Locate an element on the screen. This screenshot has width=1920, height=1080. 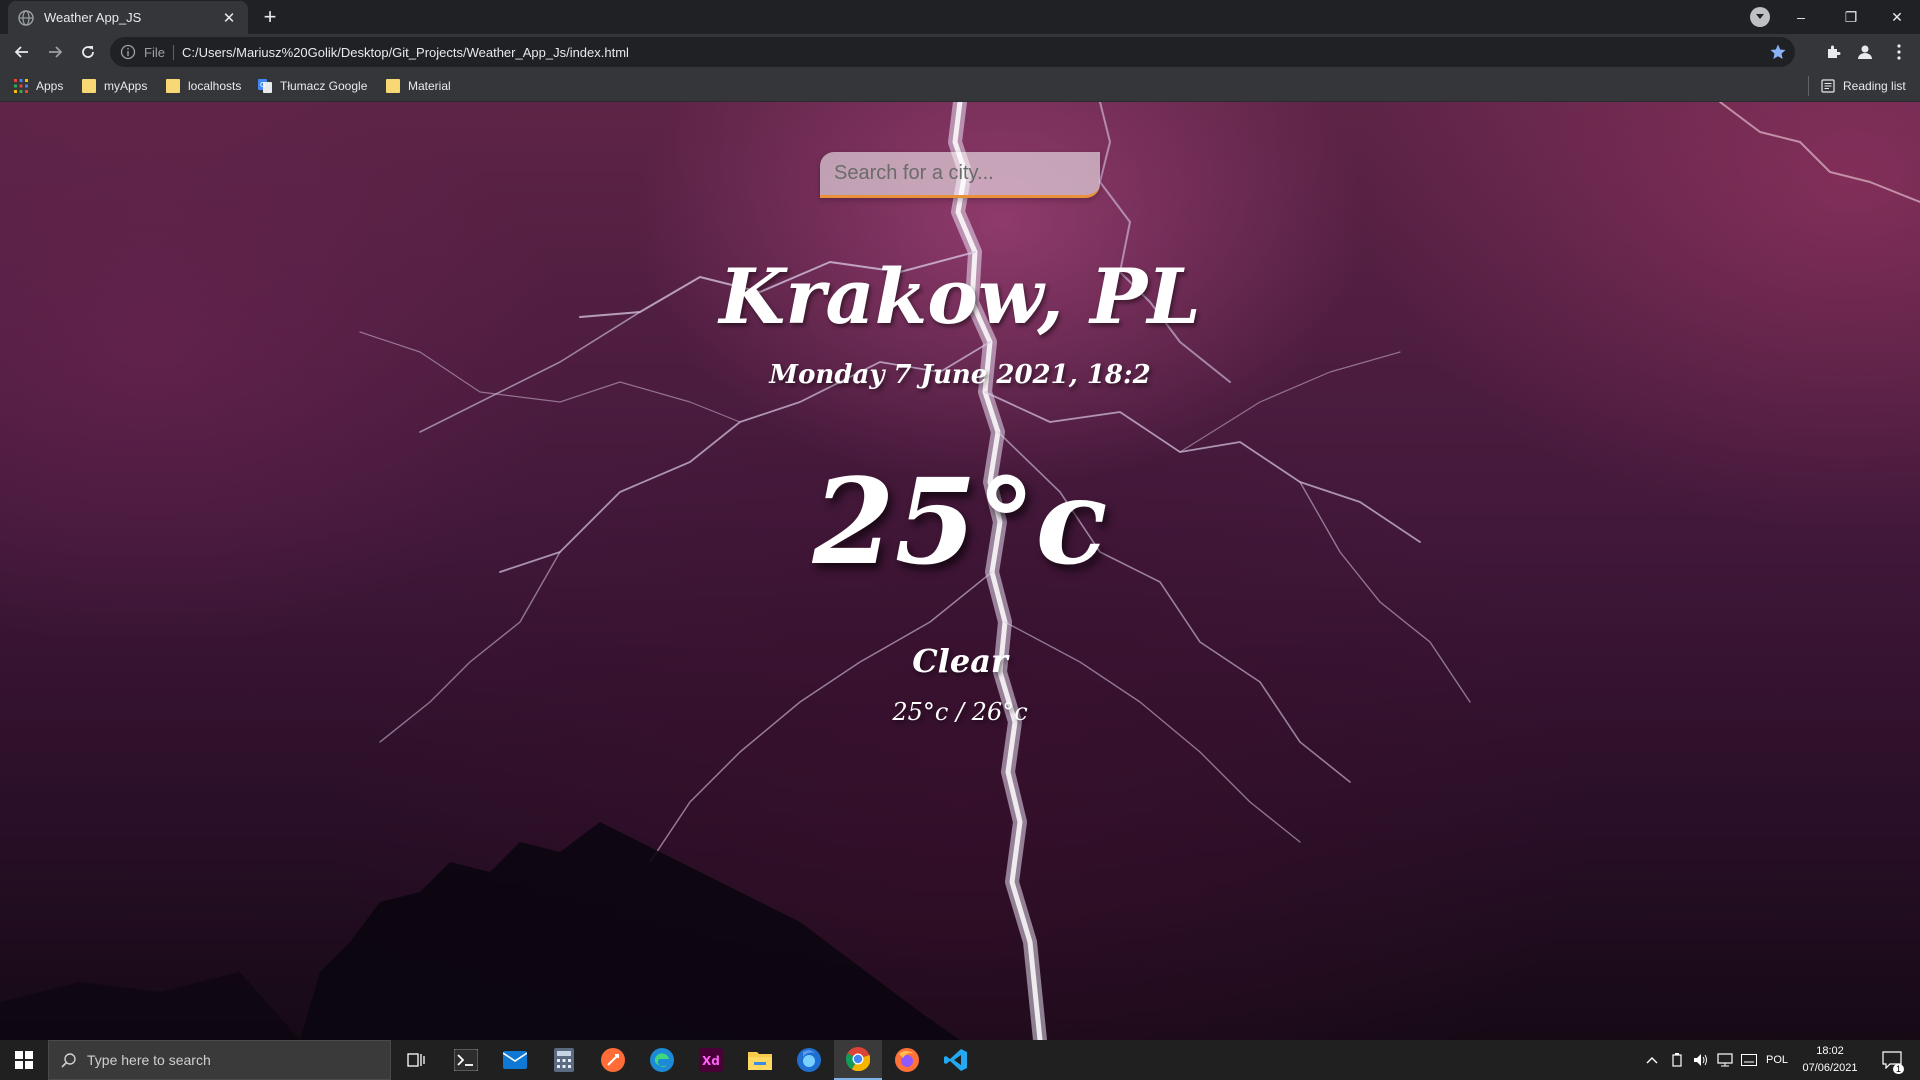
task-view-icon is located at coordinates (416, 1060).